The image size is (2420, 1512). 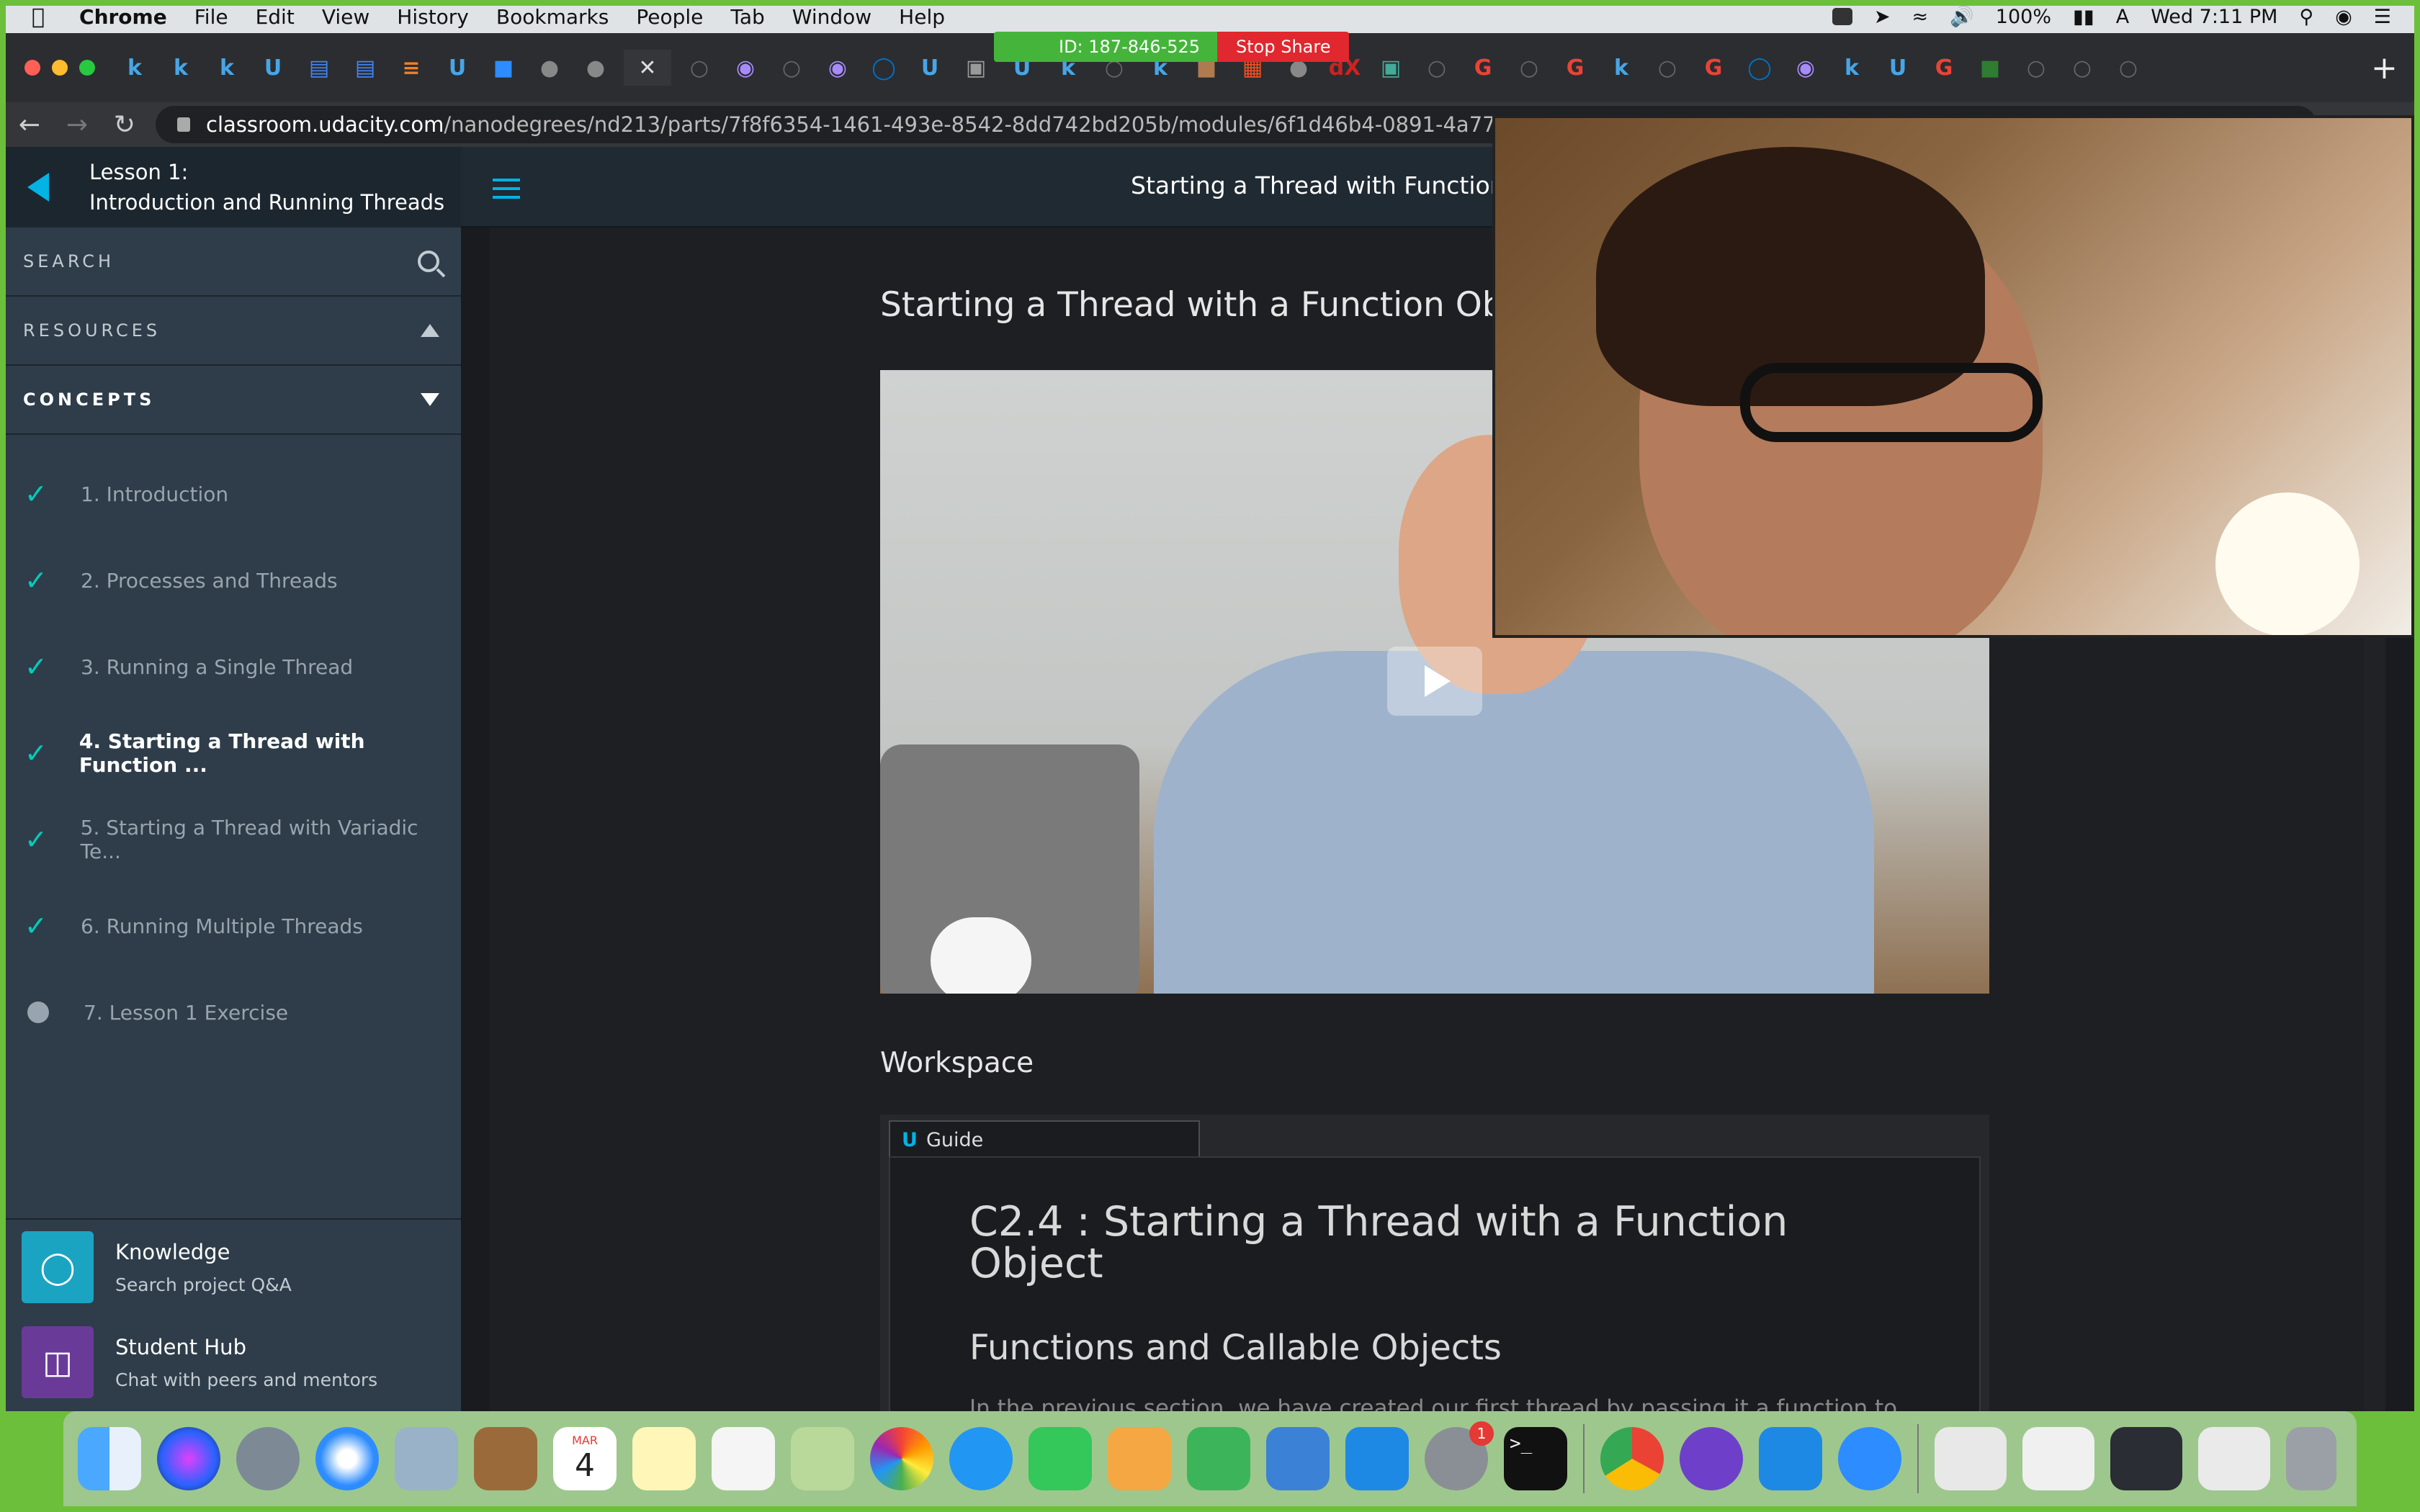 I want to click on battery-icon: ▮▮, so click(x=2083, y=17).